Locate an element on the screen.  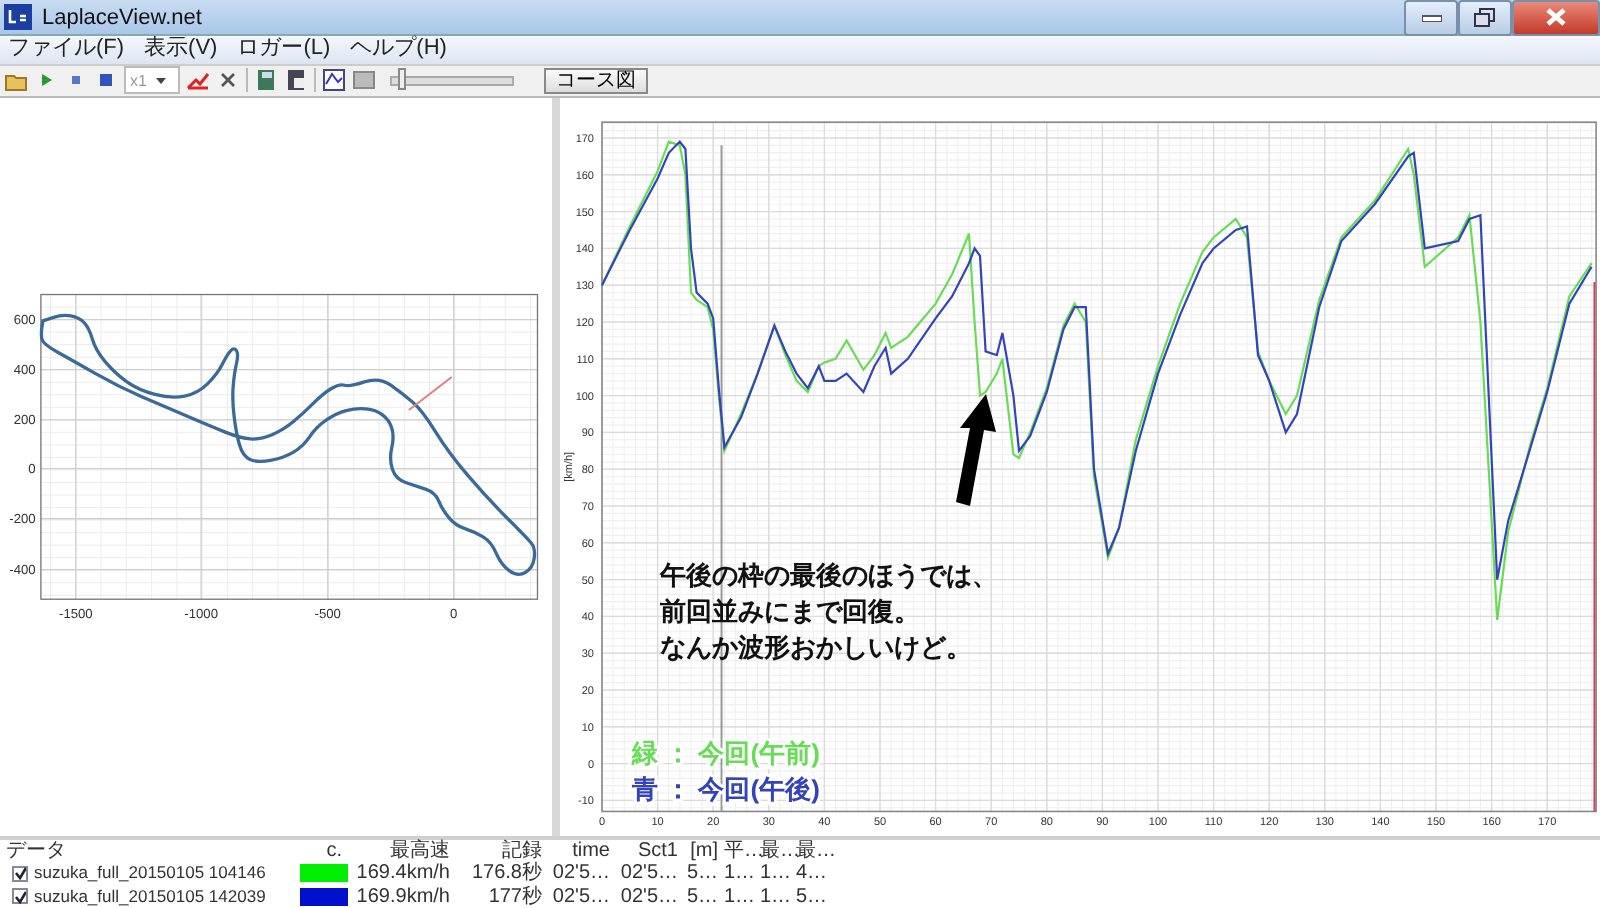
menu-item: ヘルプ(H) is located at coordinates (398, 49).